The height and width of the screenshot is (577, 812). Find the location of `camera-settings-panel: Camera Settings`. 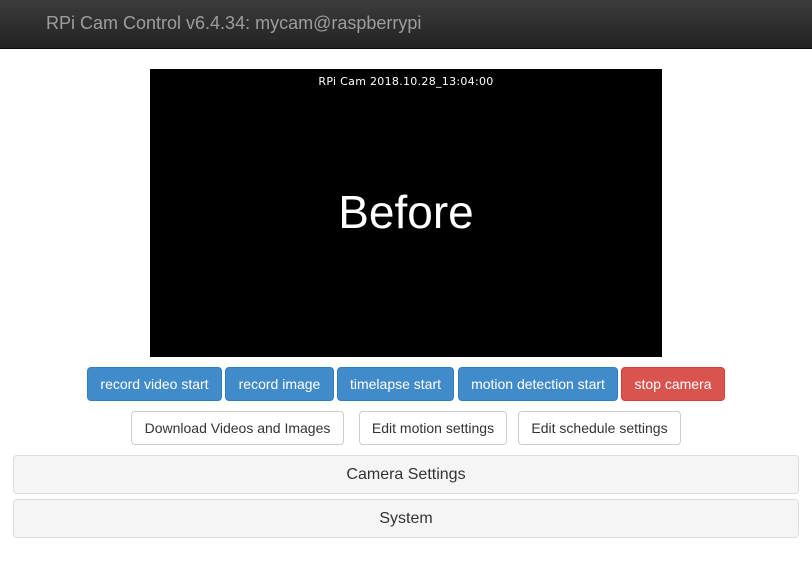

camera-settings-panel: Camera Settings is located at coordinates (406, 474).